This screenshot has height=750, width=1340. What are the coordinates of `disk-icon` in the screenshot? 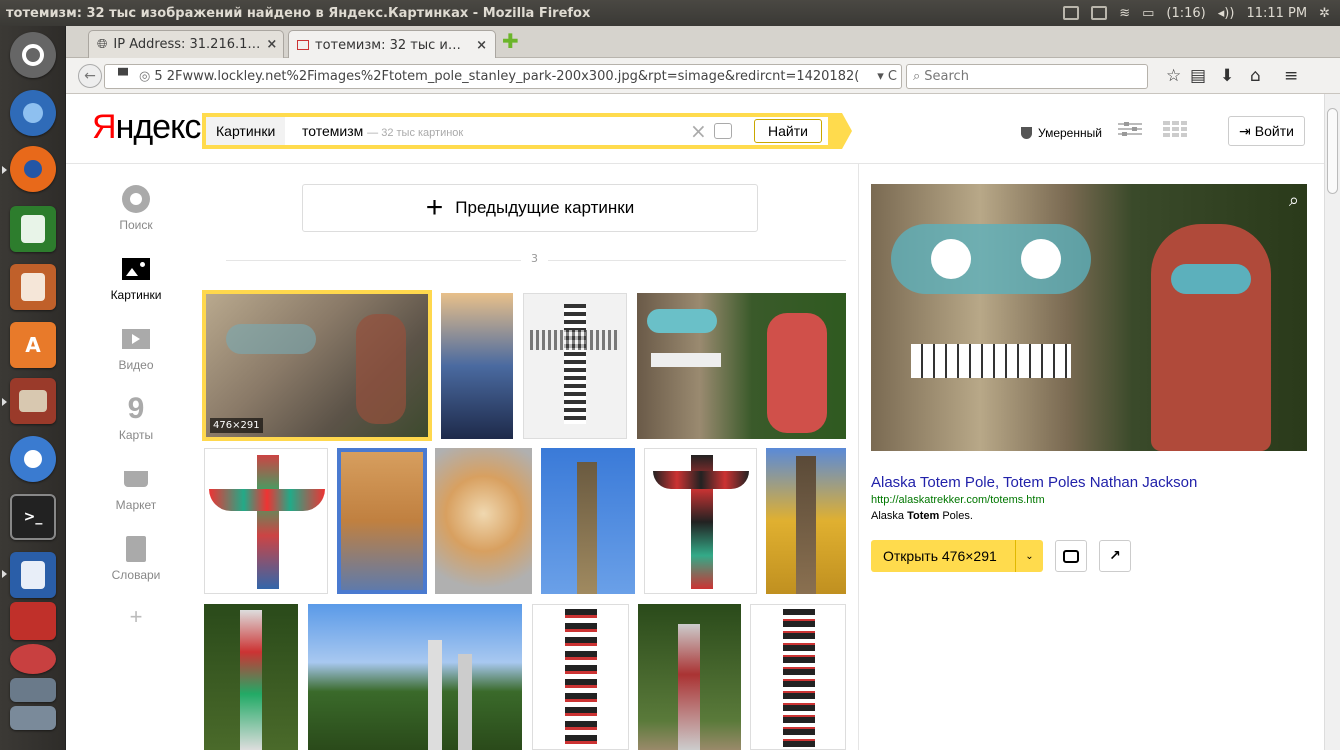 It's located at (33, 690).